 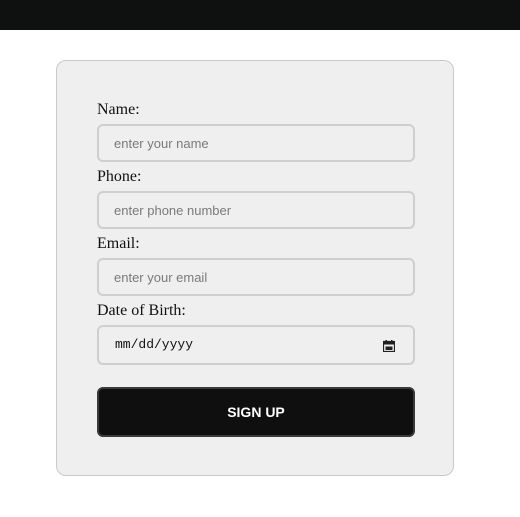 I want to click on top-bar, so click(x=260, y=15).